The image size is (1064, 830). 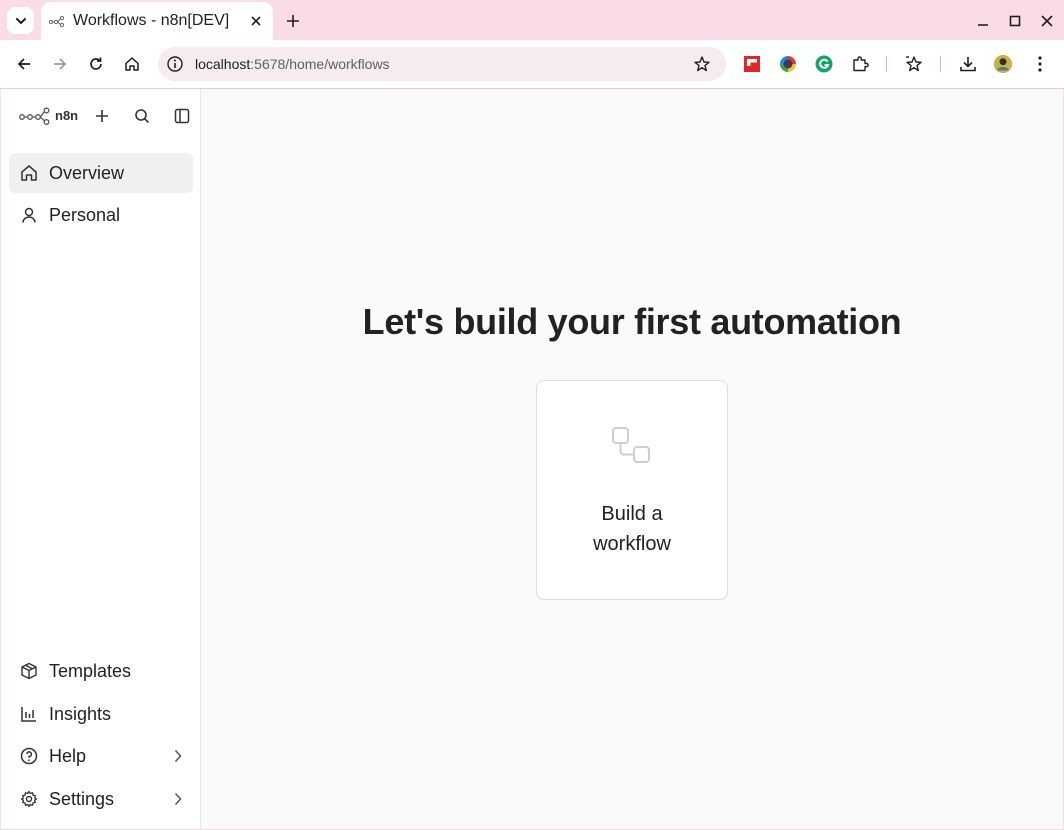 I want to click on browser-tab: Workflows - n8n[DEV], so click(x=157, y=21).